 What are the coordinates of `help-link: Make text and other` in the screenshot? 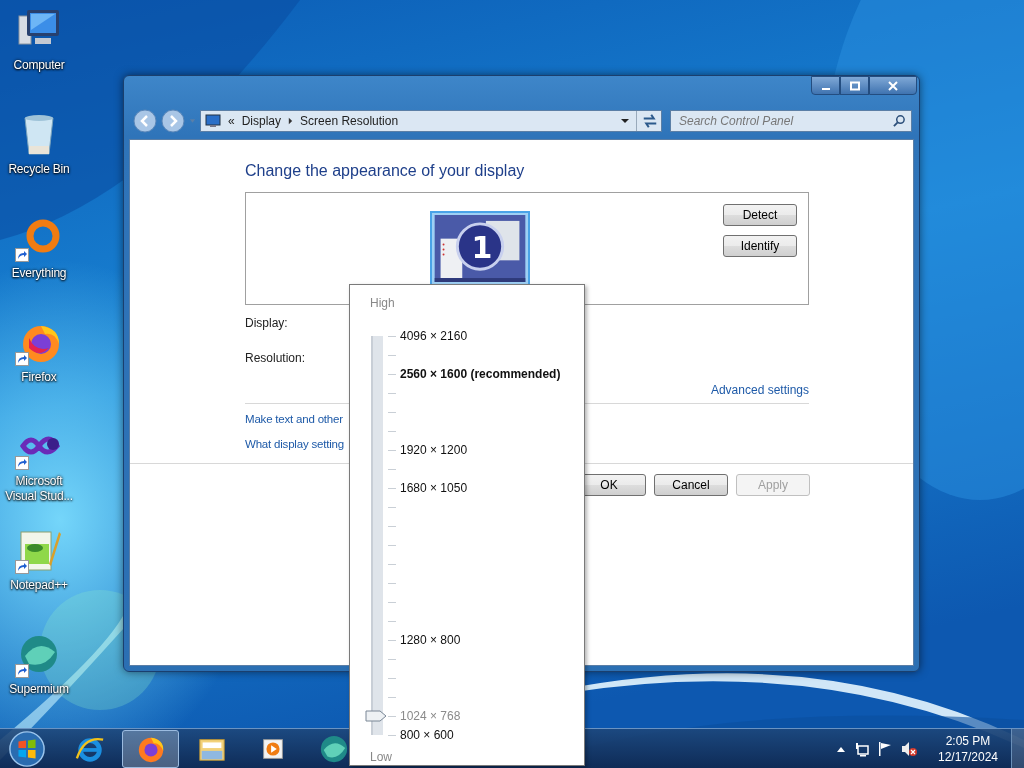 It's located at (294, 419).